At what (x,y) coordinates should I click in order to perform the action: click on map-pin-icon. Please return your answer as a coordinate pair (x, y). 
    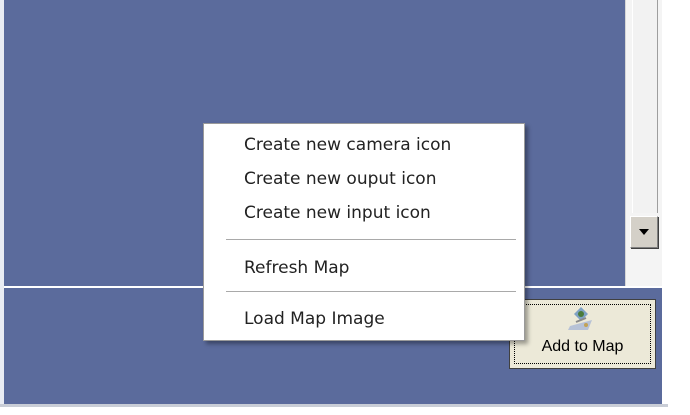
    Looking at the image, I should click on (580, 318).